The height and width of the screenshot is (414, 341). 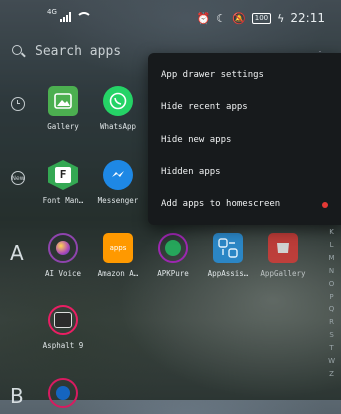 I want to click on amazon-icon-text: apps, so click(x=118, y=248).